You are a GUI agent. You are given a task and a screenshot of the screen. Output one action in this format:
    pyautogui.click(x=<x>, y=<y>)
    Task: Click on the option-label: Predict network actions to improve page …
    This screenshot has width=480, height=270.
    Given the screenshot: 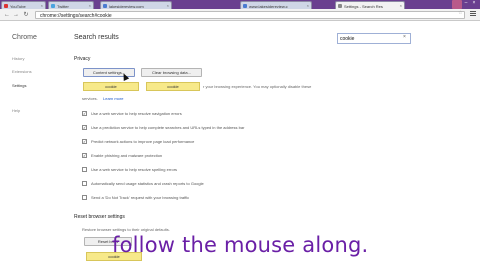 What is the action you would take?
    pyautogui.click(x=143, y=141)
    